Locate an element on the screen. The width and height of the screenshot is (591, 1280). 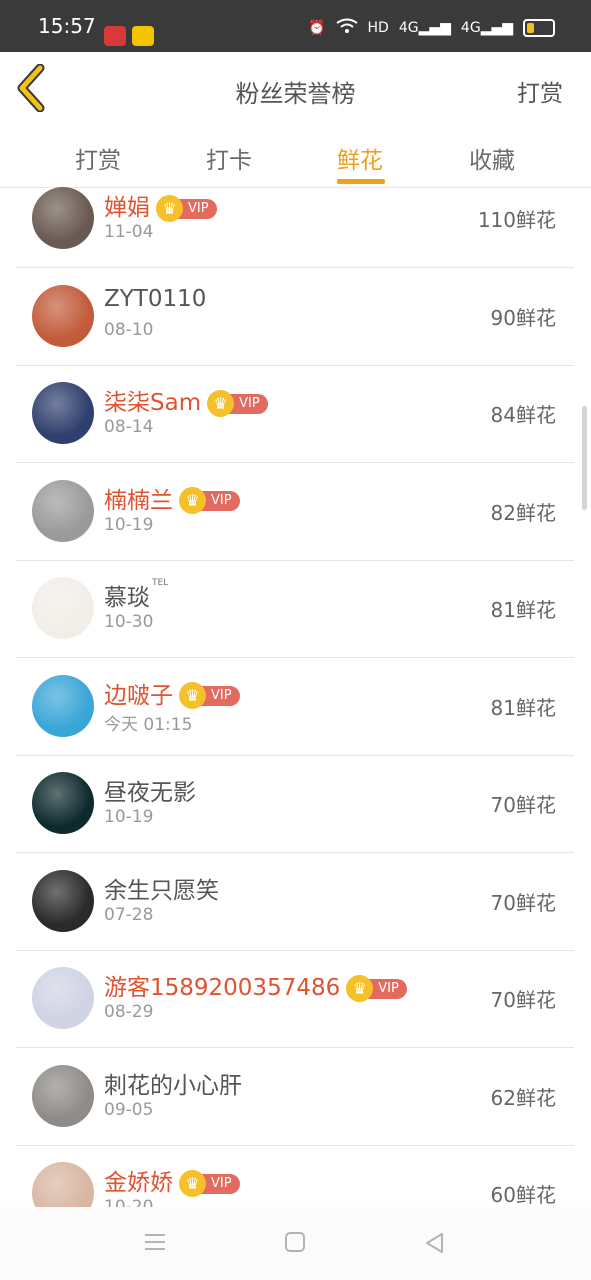
user-name-text: 昼夜无影 is located at coordinates (150, 793).